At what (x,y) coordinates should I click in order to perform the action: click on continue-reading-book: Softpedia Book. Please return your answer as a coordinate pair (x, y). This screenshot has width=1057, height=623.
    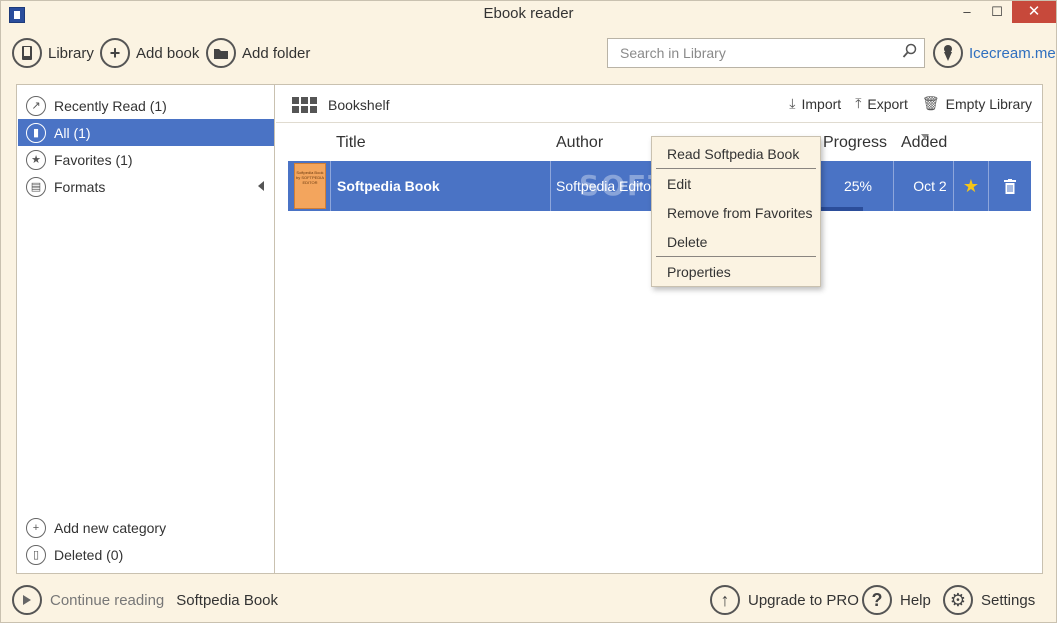
    Looking at the image, I should click on (227, 600).